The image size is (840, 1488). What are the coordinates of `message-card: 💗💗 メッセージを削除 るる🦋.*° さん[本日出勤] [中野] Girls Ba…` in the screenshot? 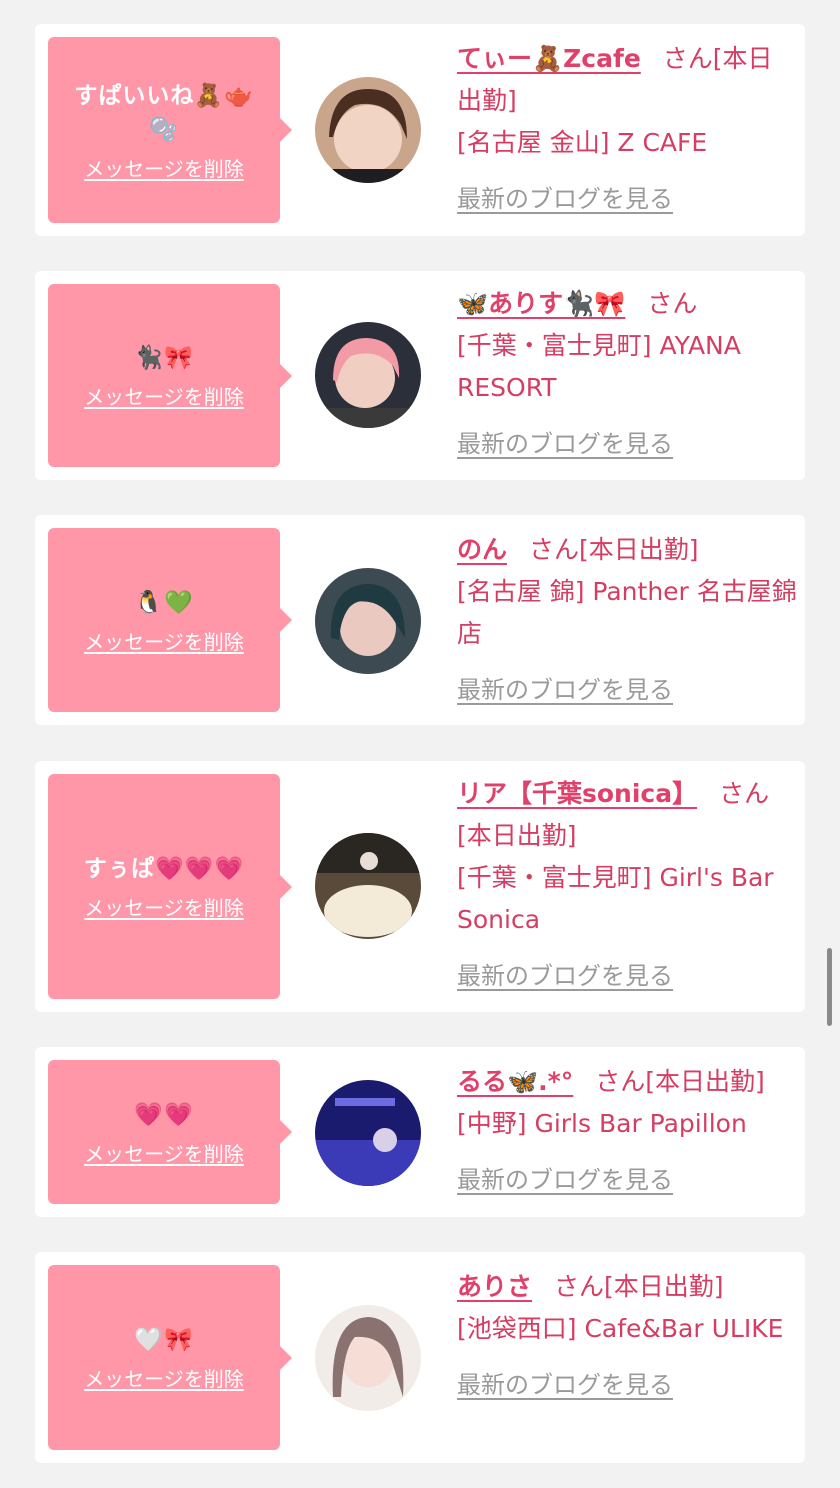 It's located at (420, 1132).